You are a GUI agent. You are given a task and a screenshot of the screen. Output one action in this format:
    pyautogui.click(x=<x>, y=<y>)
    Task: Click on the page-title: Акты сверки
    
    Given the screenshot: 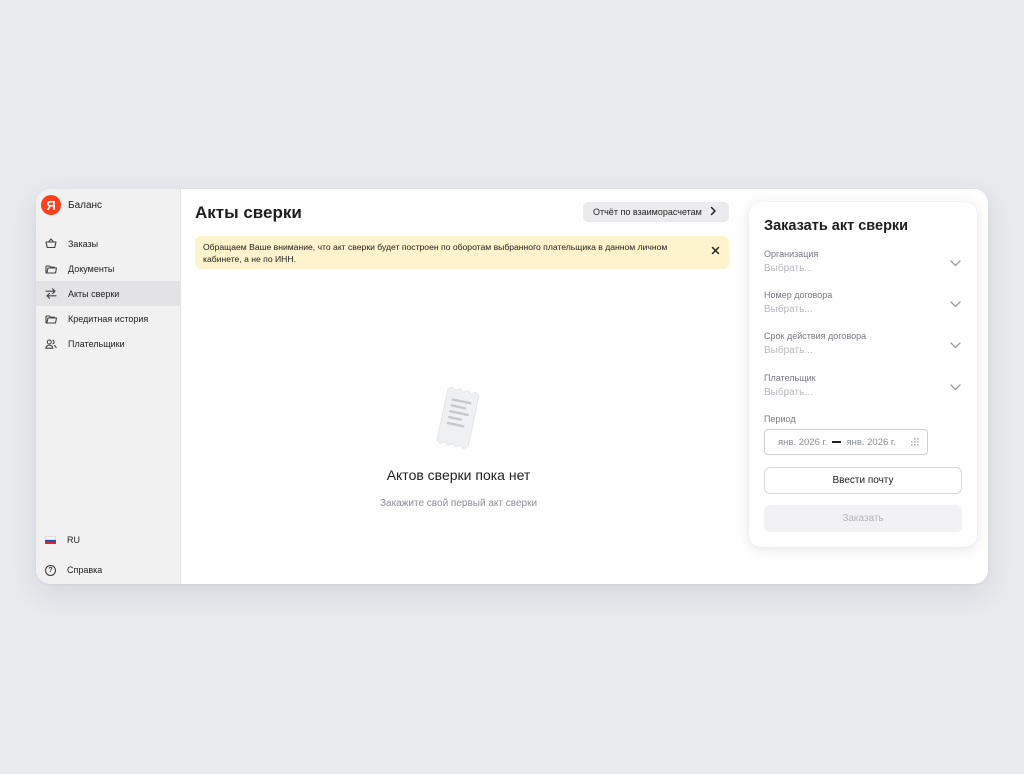 What is the action you would take?
    pyautogui.click(x=248, y=212)
    